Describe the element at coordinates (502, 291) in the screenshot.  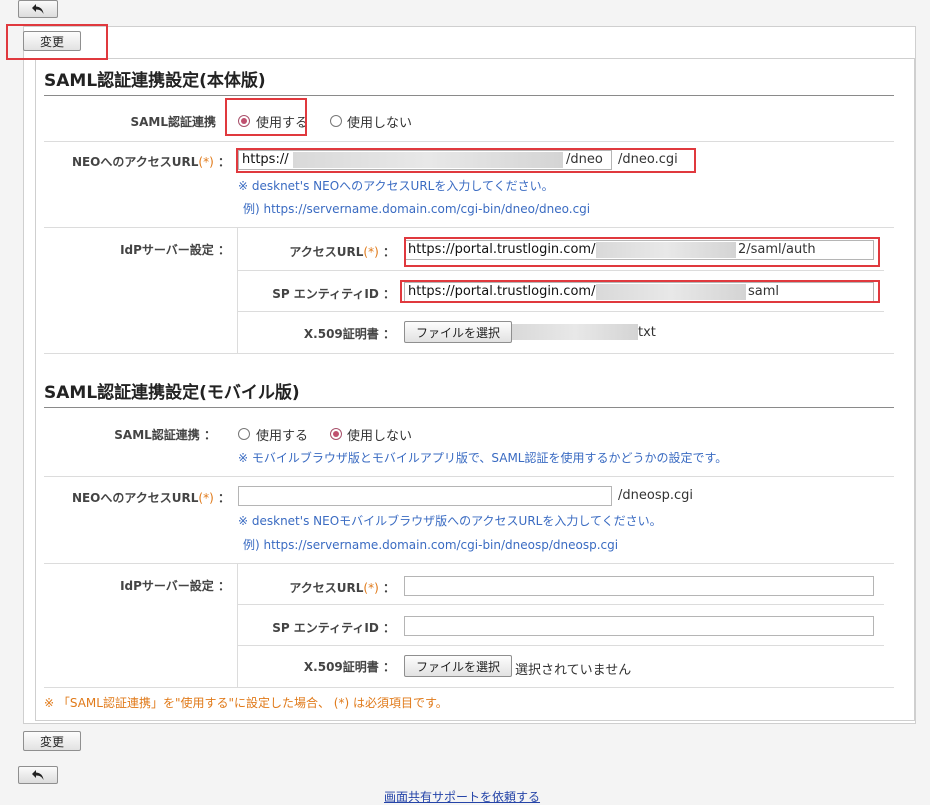
I see `sp-entity-prefix: https://portal.trustlogin.com/` at that location.